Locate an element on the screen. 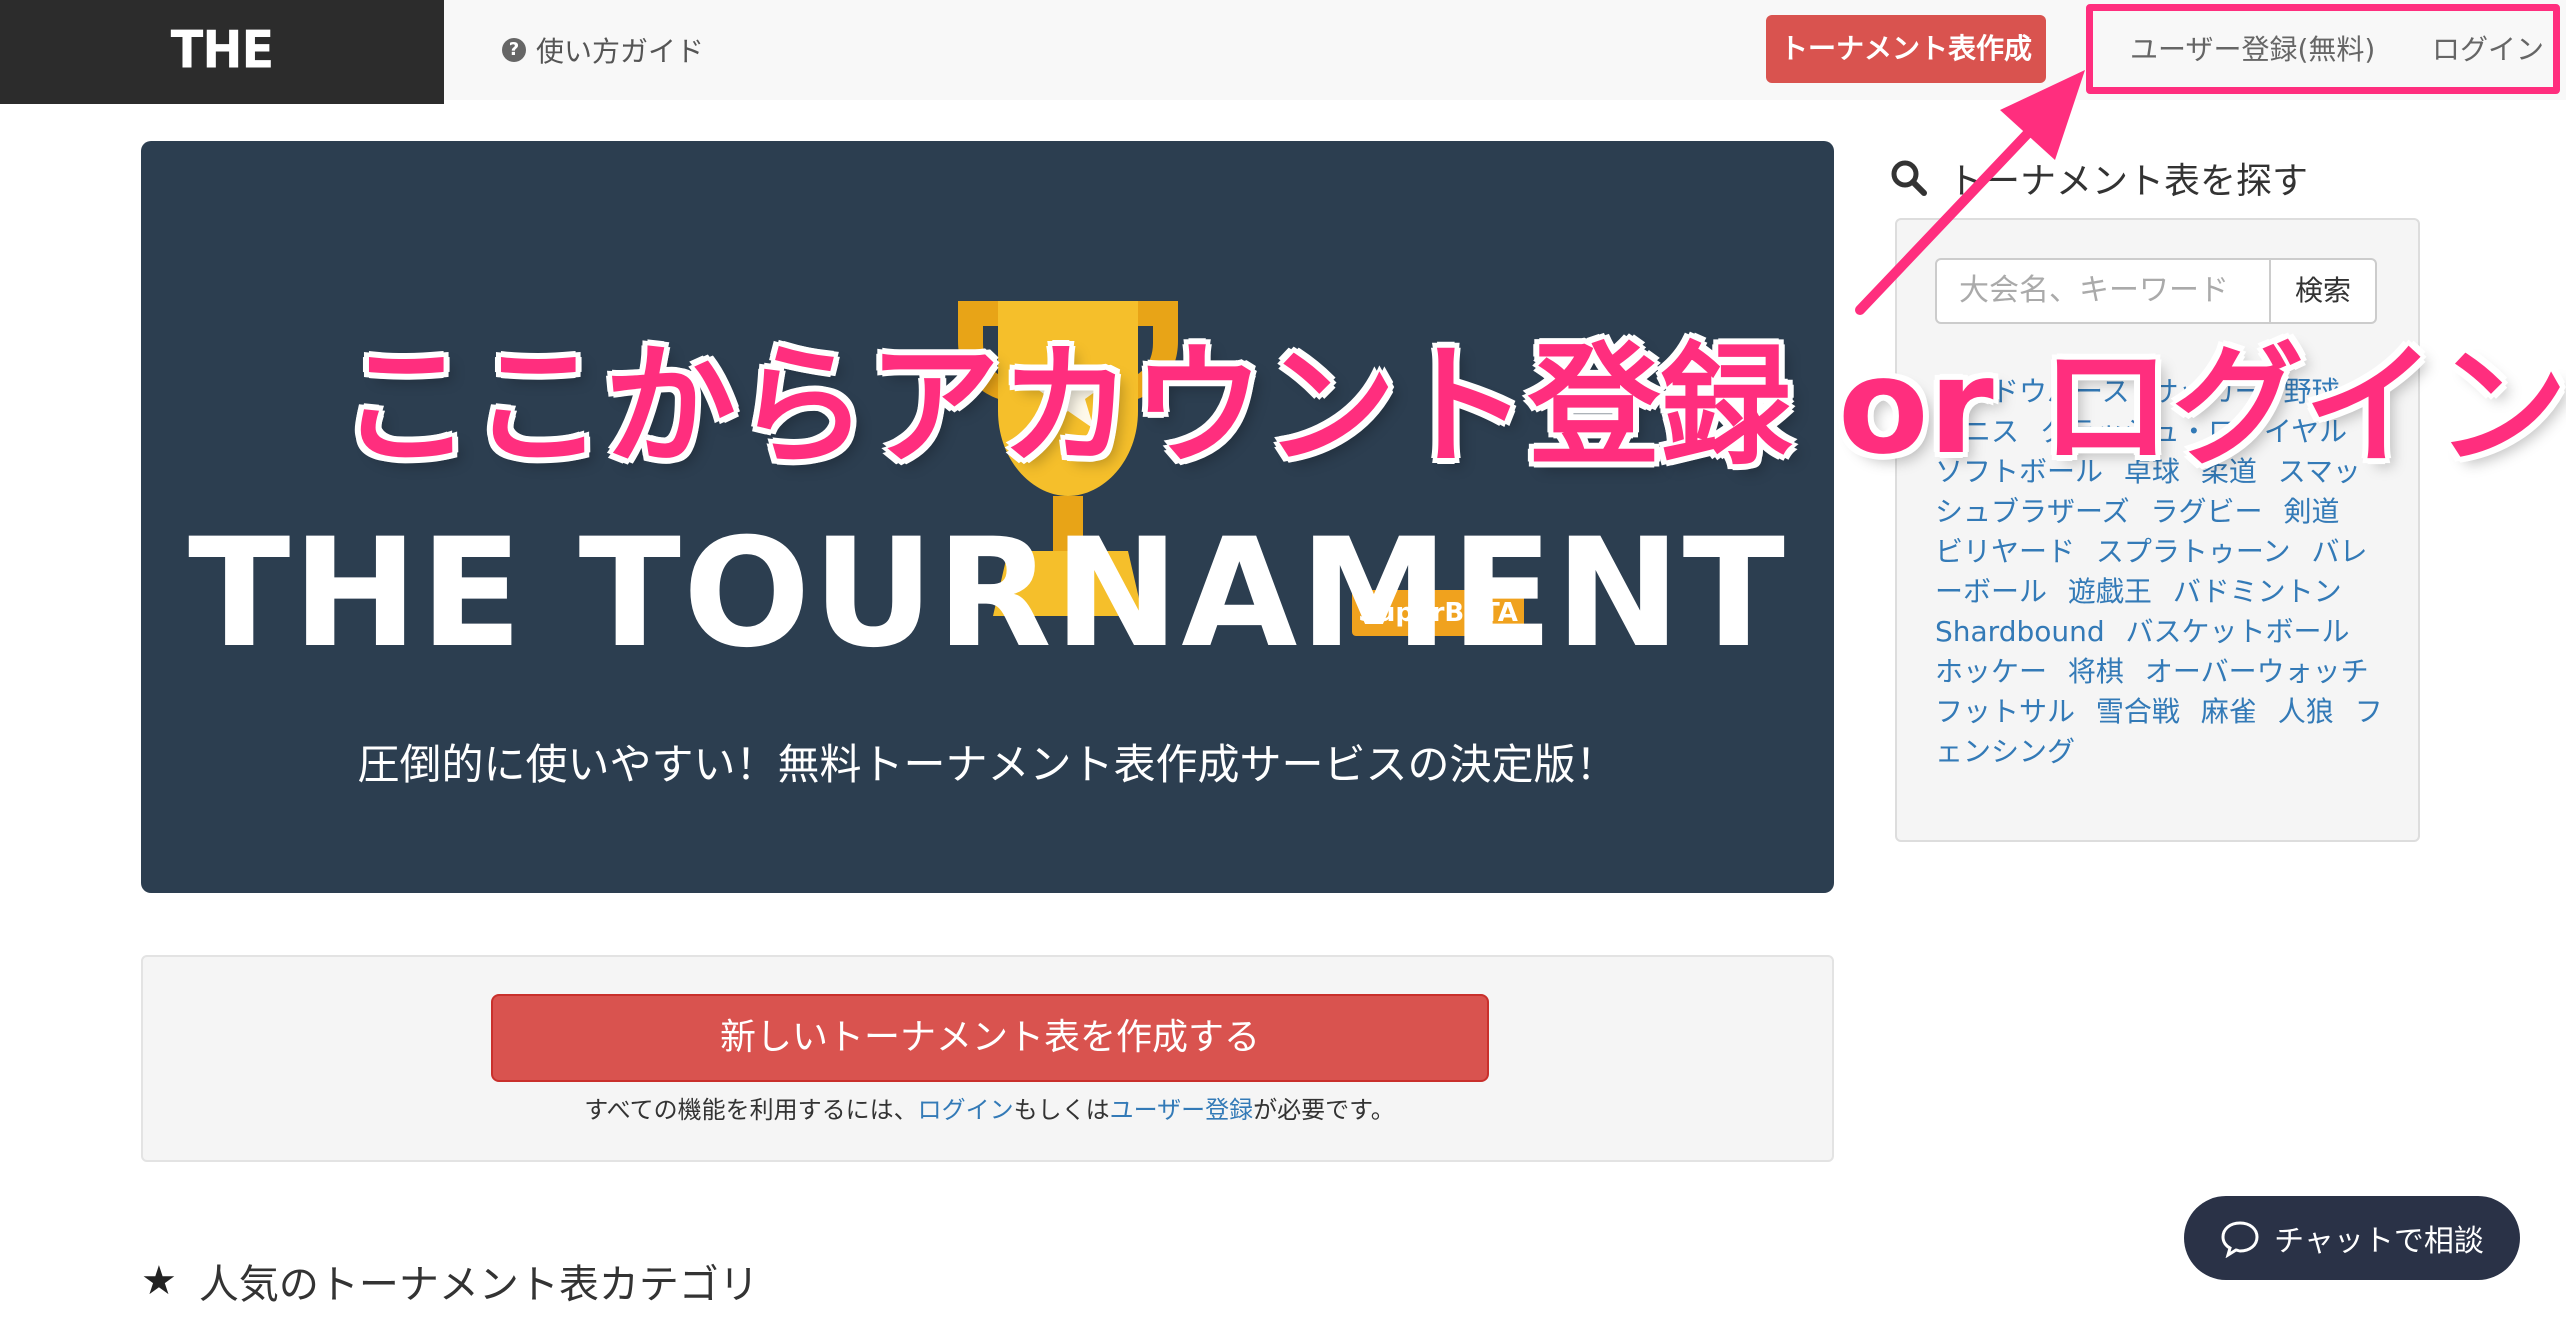 This screenshot has height=1318, width=2566. category-tag: 麻雀 is located at coordinates (2229, 711).